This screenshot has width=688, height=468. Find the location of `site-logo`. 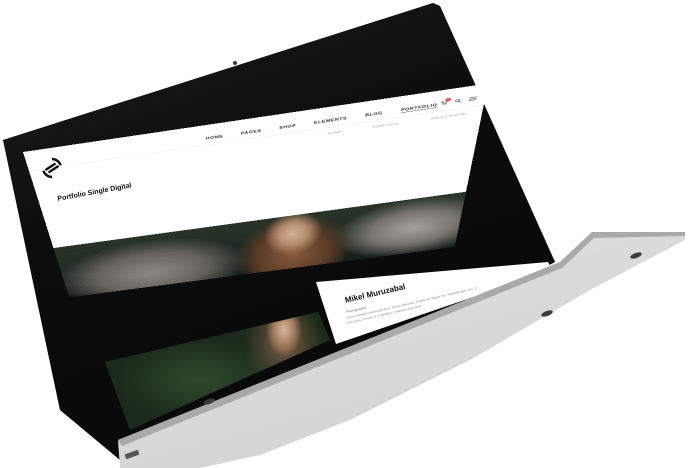

site-logo is located at coordinates (52, 168).